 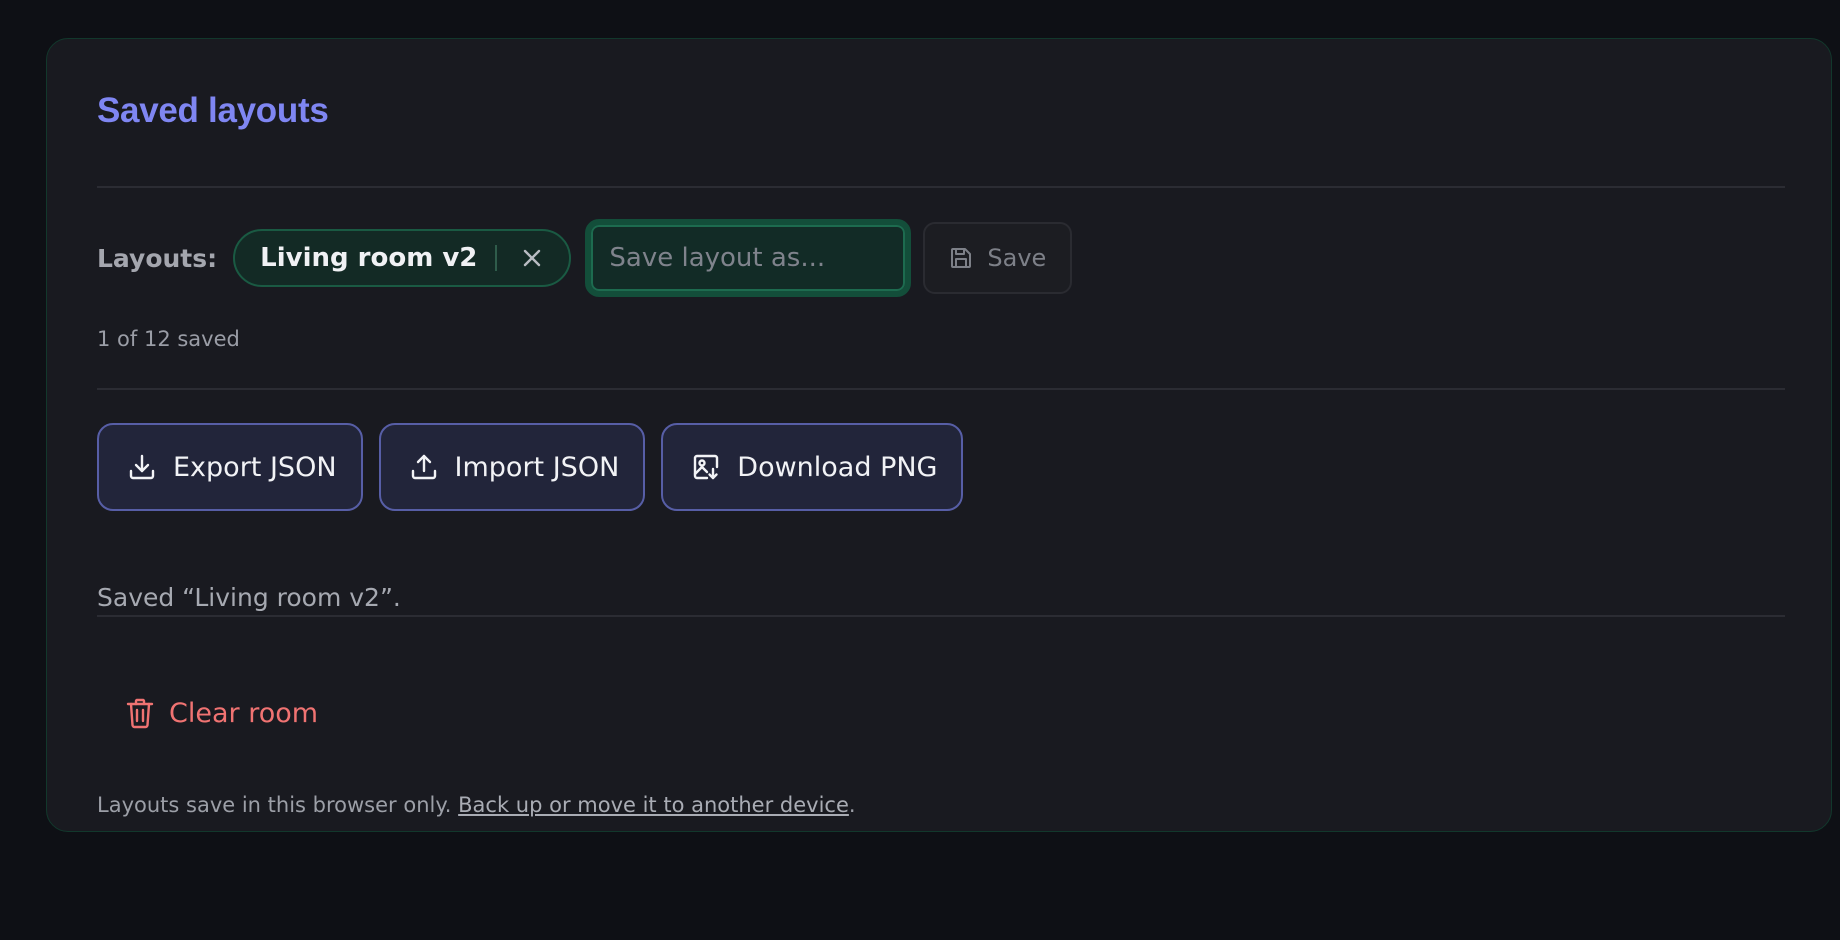 I want to click on clear-room-button: Clear room, so click(x=221, y=713).